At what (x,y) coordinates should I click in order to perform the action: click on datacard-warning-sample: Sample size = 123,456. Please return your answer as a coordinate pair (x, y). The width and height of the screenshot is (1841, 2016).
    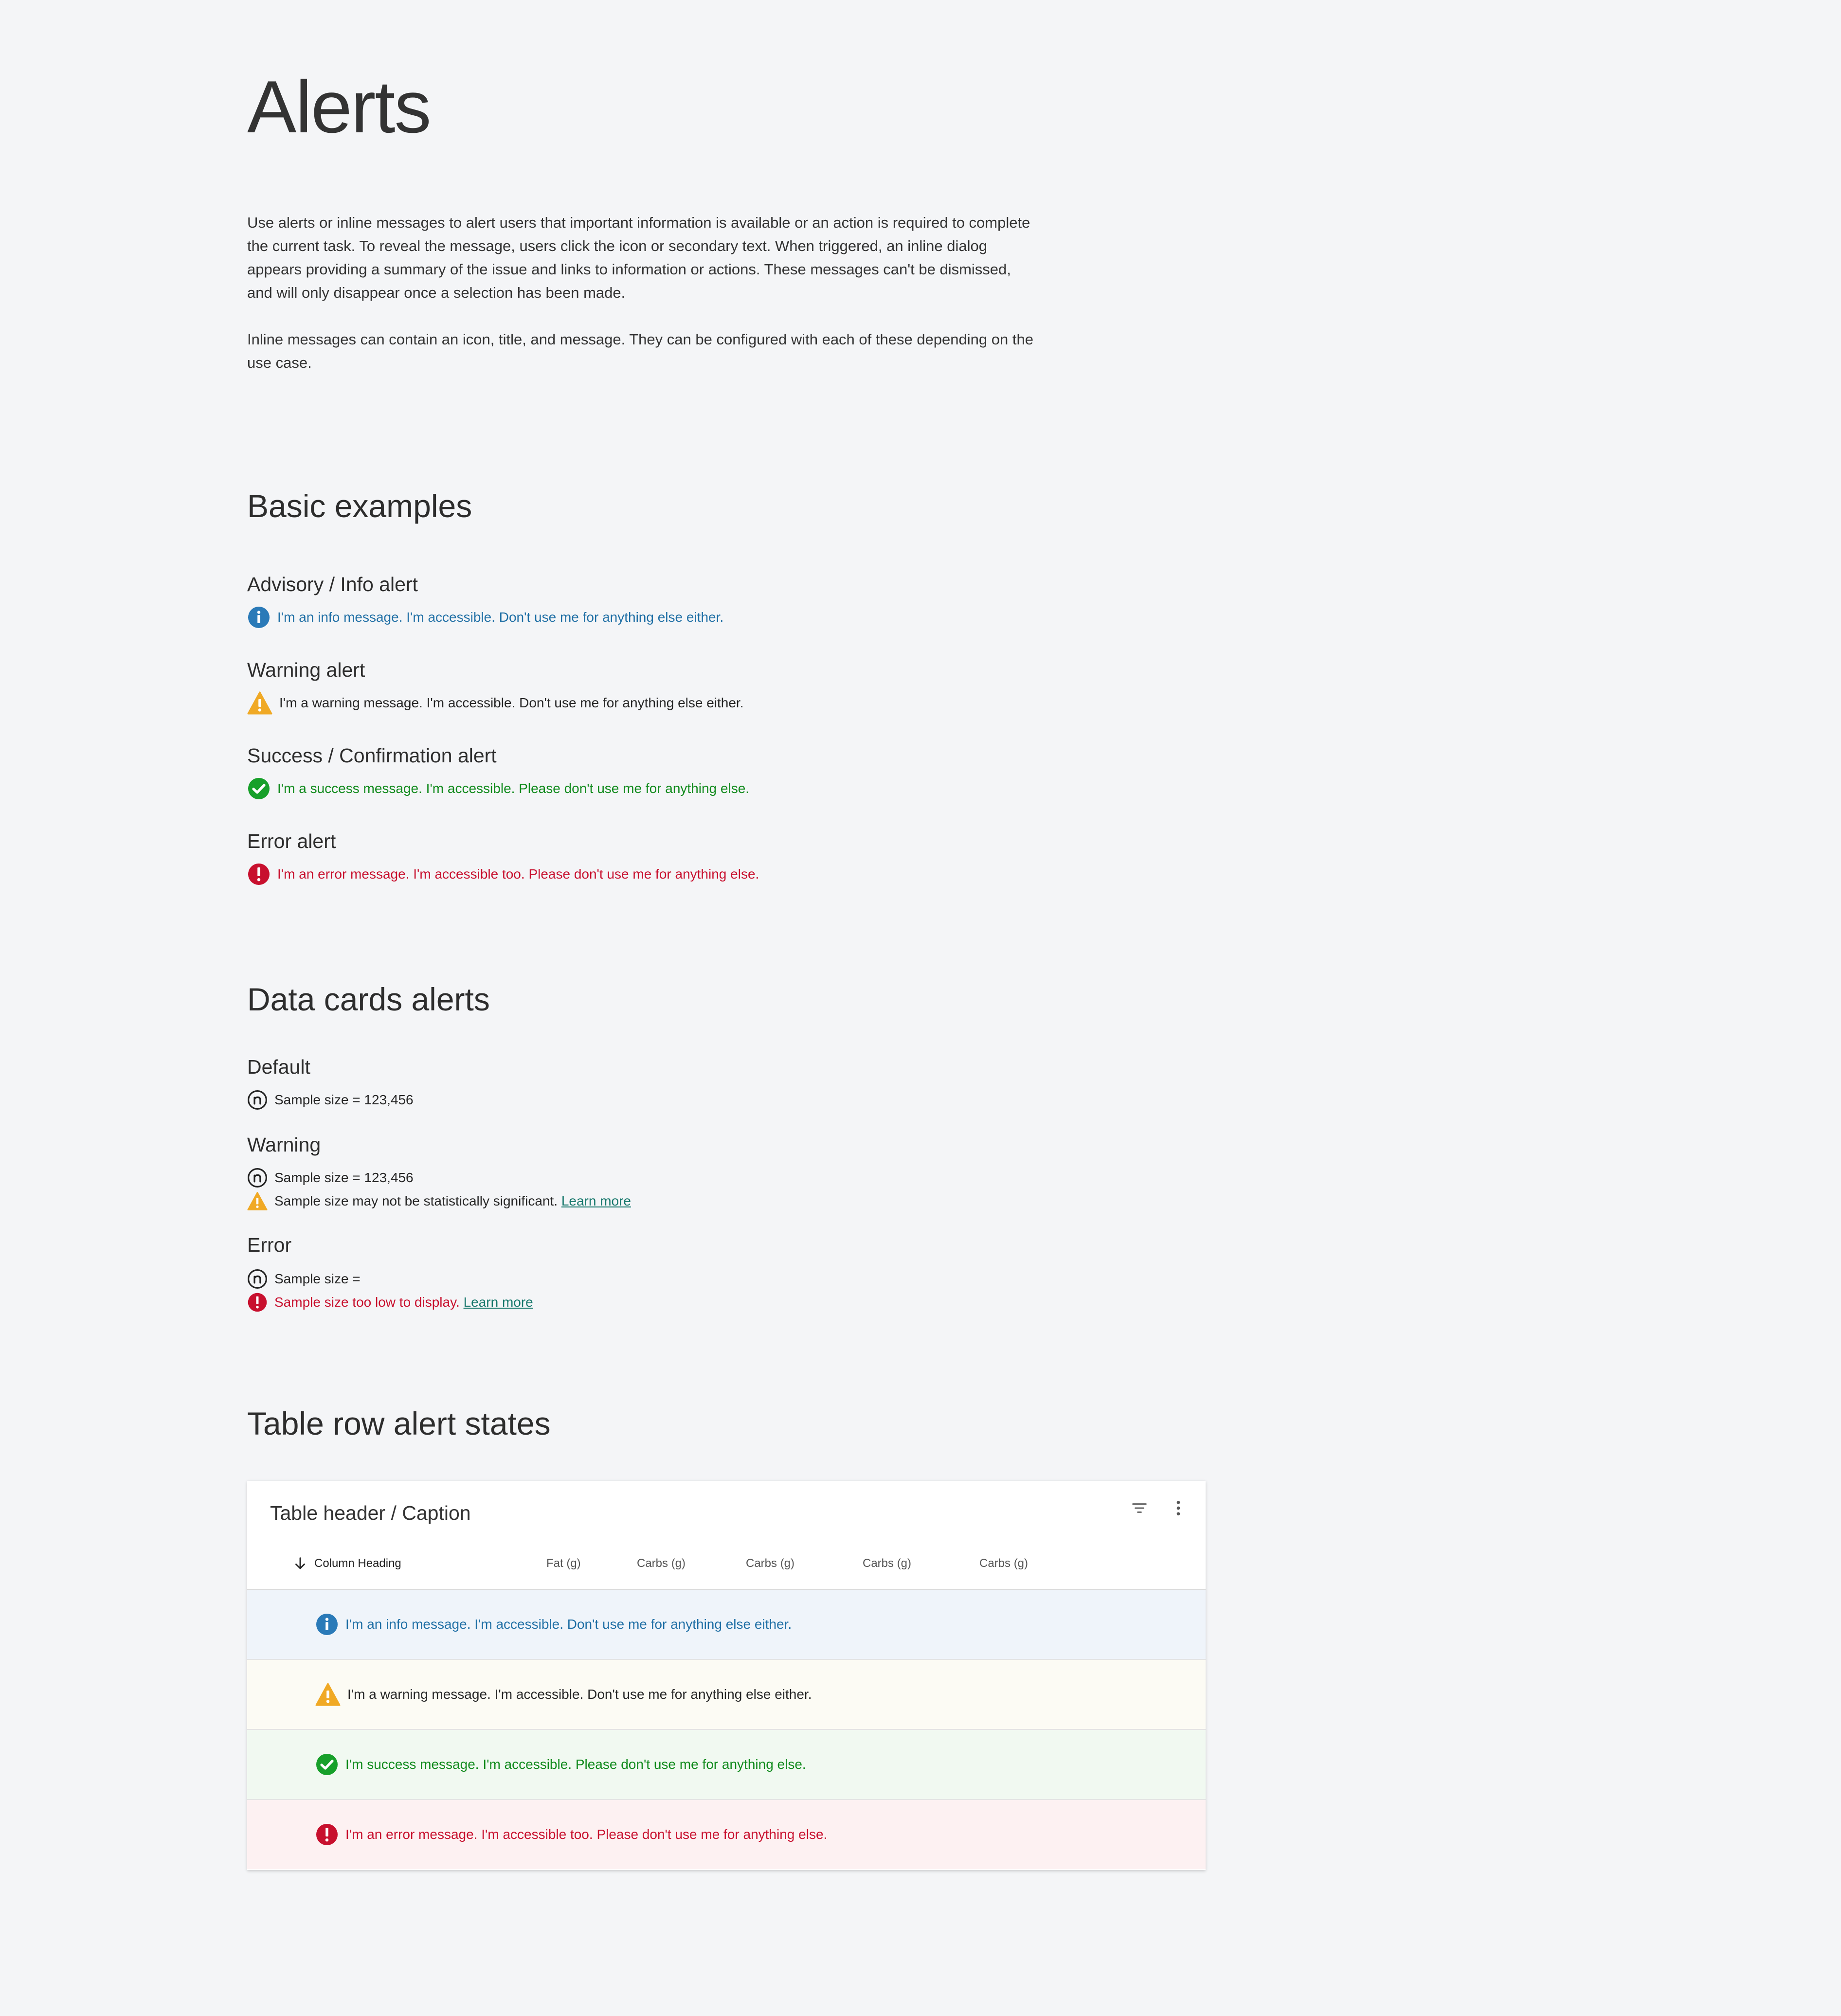
    Looking at the image, I should click on (330, 1178).